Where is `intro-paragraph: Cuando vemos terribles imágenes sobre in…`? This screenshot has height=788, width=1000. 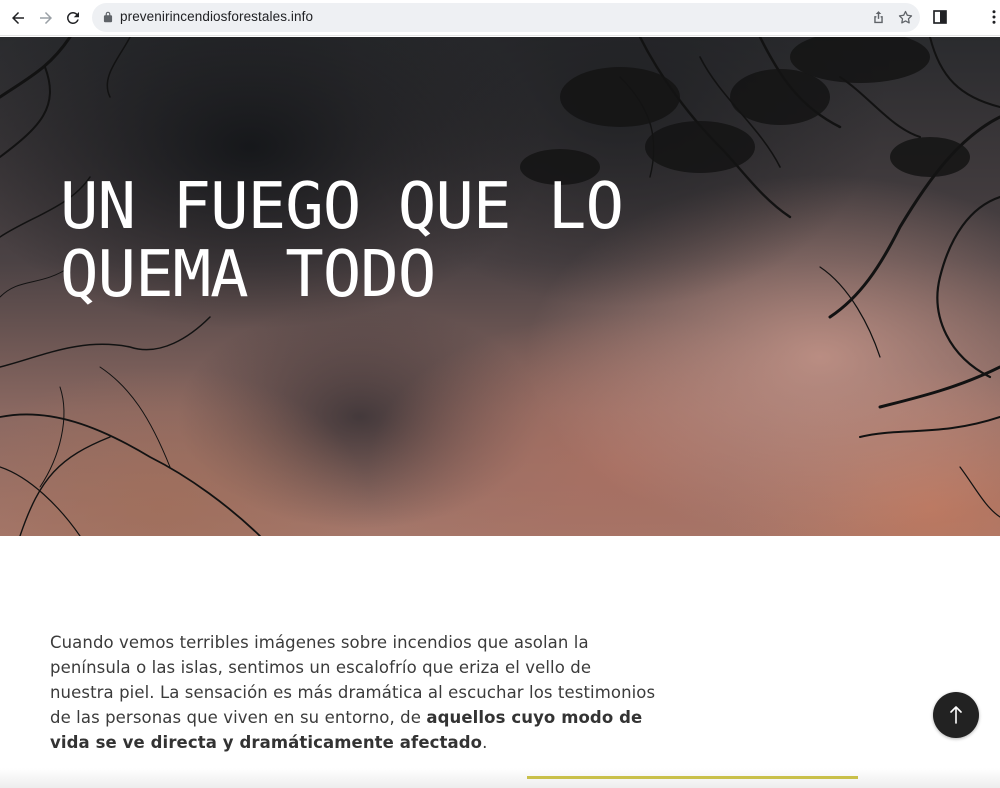
intro-paragraph: Cuando vemos terribles imágenes sobre in… is located at coordinates (355, 692).